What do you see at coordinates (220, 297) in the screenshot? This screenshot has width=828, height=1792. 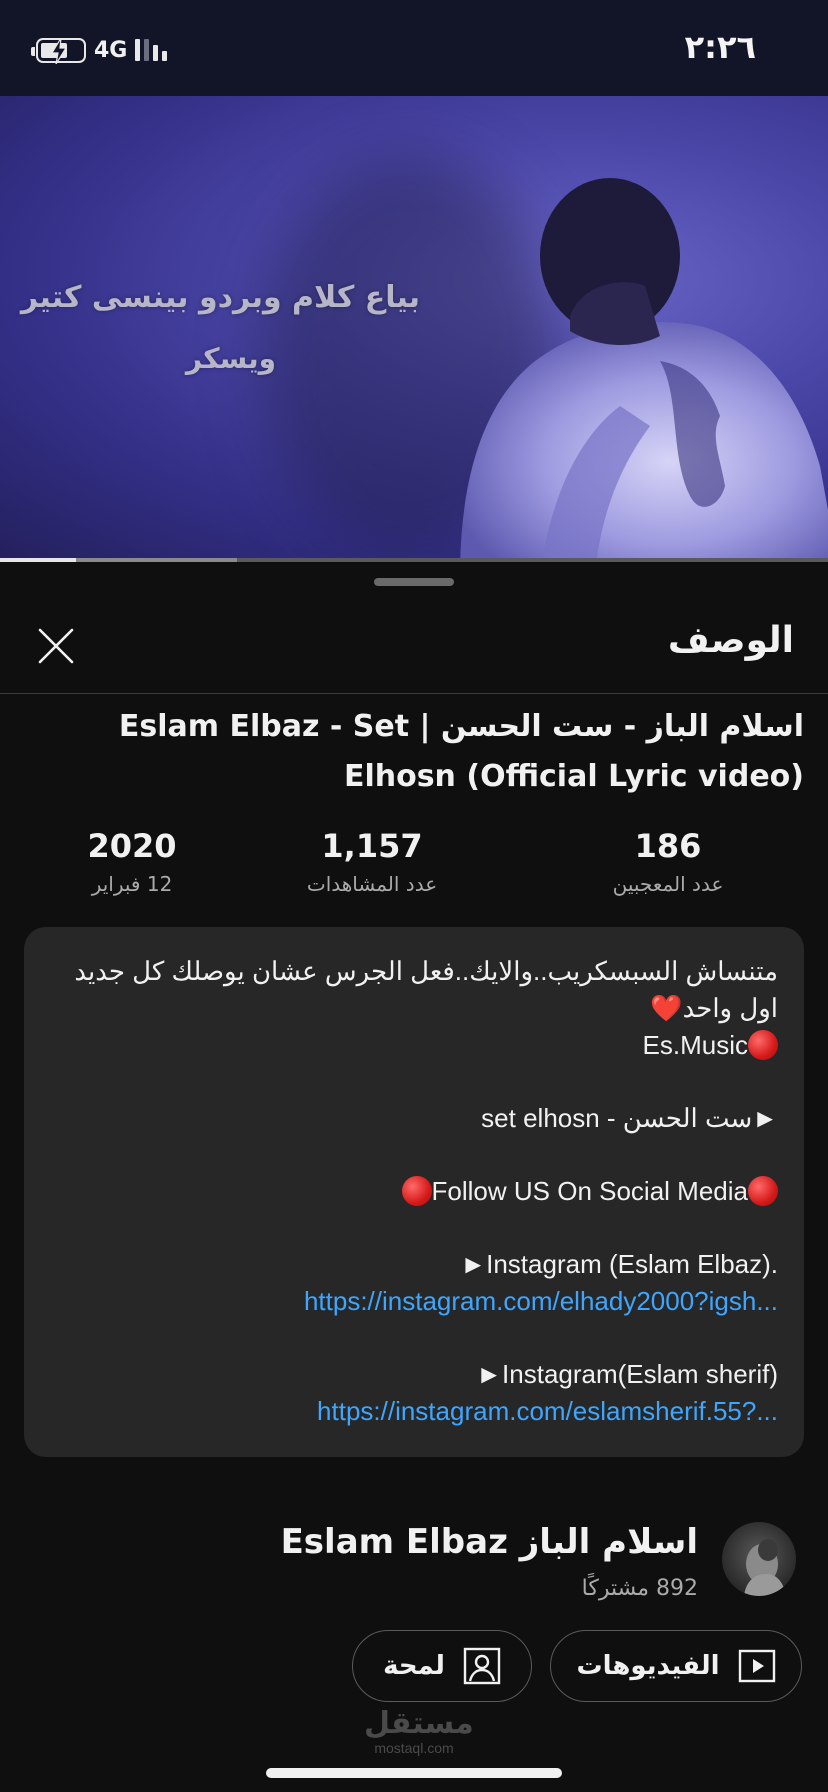 I see `video-lyric-line-1: بياع كلام وبردو بينسى كتير` at bounding box center [220, 297].